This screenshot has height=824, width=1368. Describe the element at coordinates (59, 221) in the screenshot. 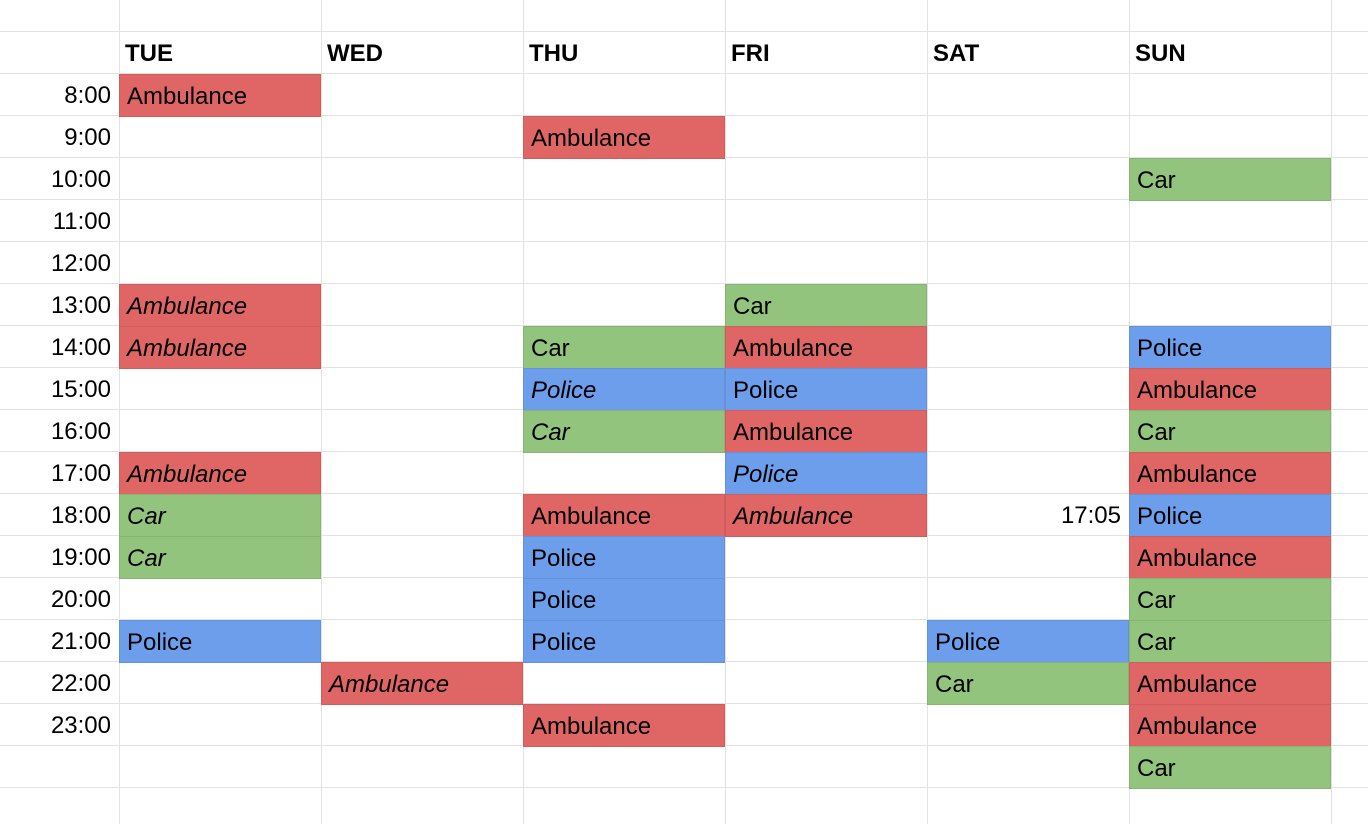

I see `time-label: 11:00` at that location.